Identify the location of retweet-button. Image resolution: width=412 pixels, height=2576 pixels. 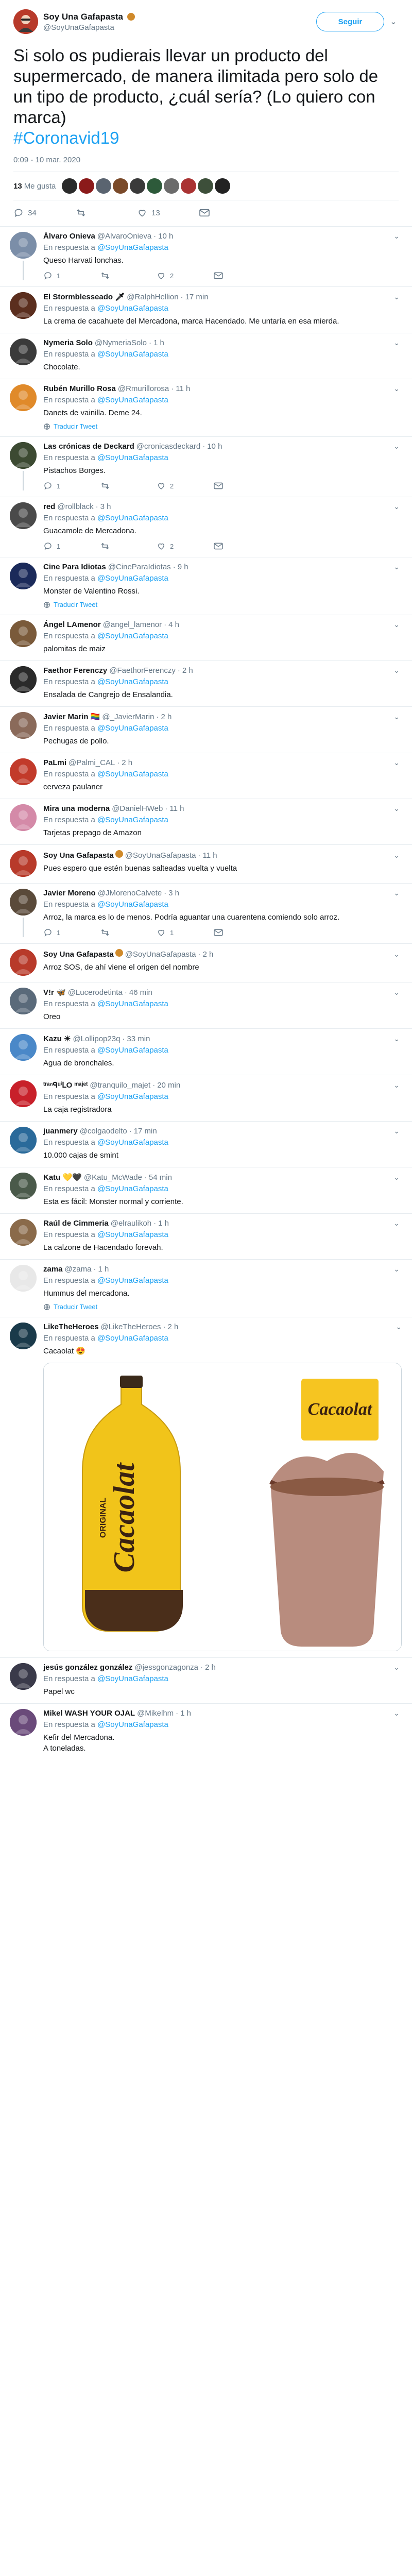
(106, 213).